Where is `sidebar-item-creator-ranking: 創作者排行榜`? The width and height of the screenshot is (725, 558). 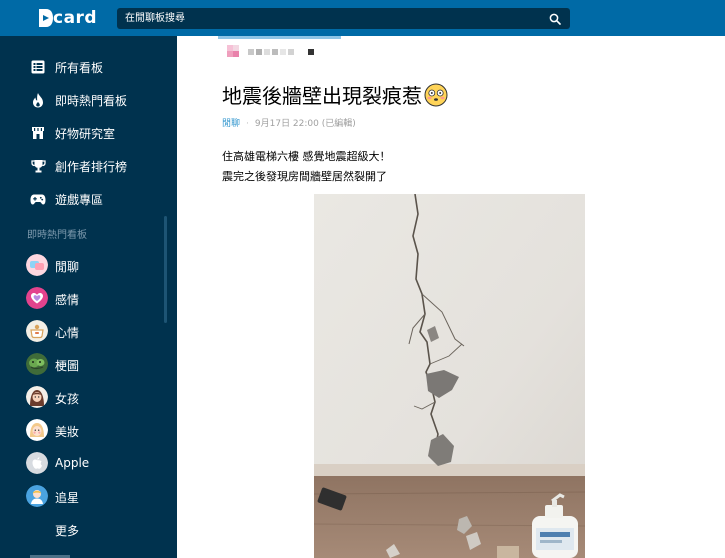 sidebar-item-creator-ranking: 創作者排行榜 is located at coordinates (88, 166).